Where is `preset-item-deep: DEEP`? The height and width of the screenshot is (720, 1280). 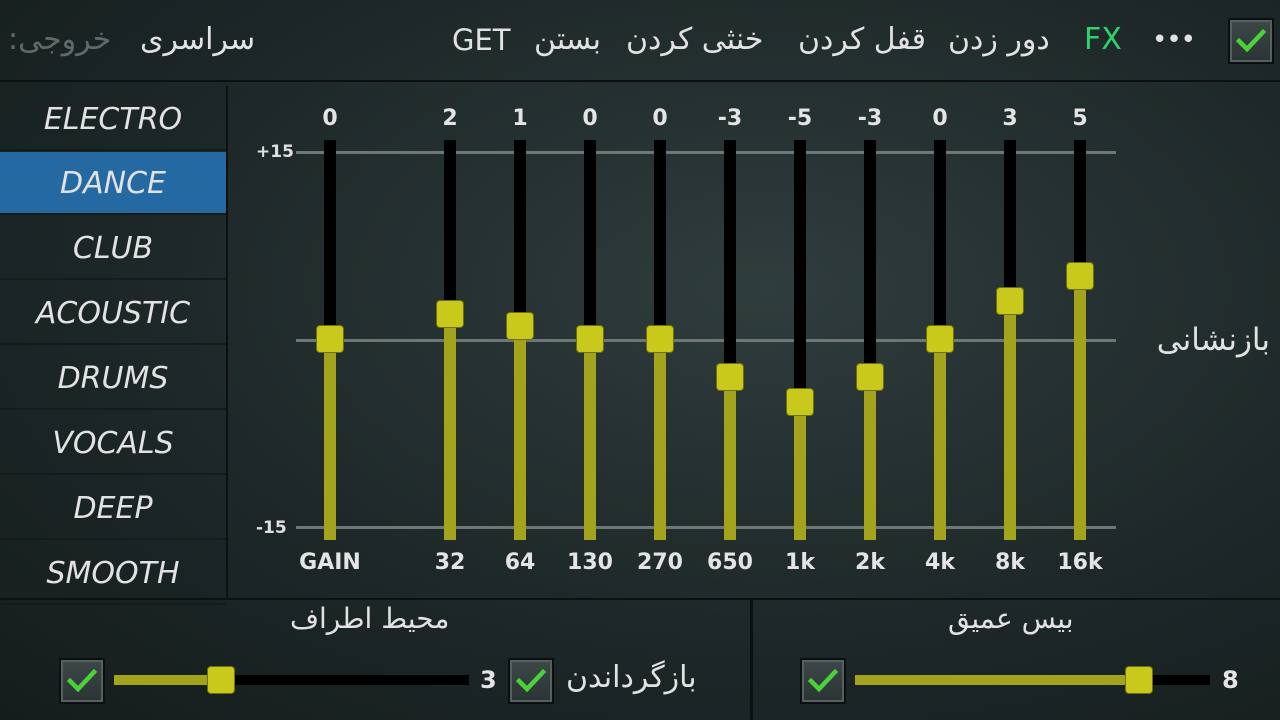 preset-item-deep: DEEP is located at coordinates (113, 508).